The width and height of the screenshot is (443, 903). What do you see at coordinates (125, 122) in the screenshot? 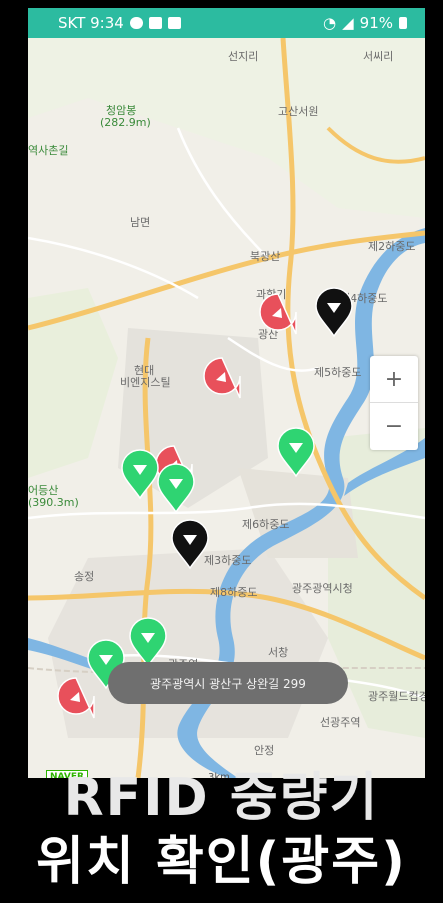
I see `map-label: (282.9m)` at bounding box center [125, 122].